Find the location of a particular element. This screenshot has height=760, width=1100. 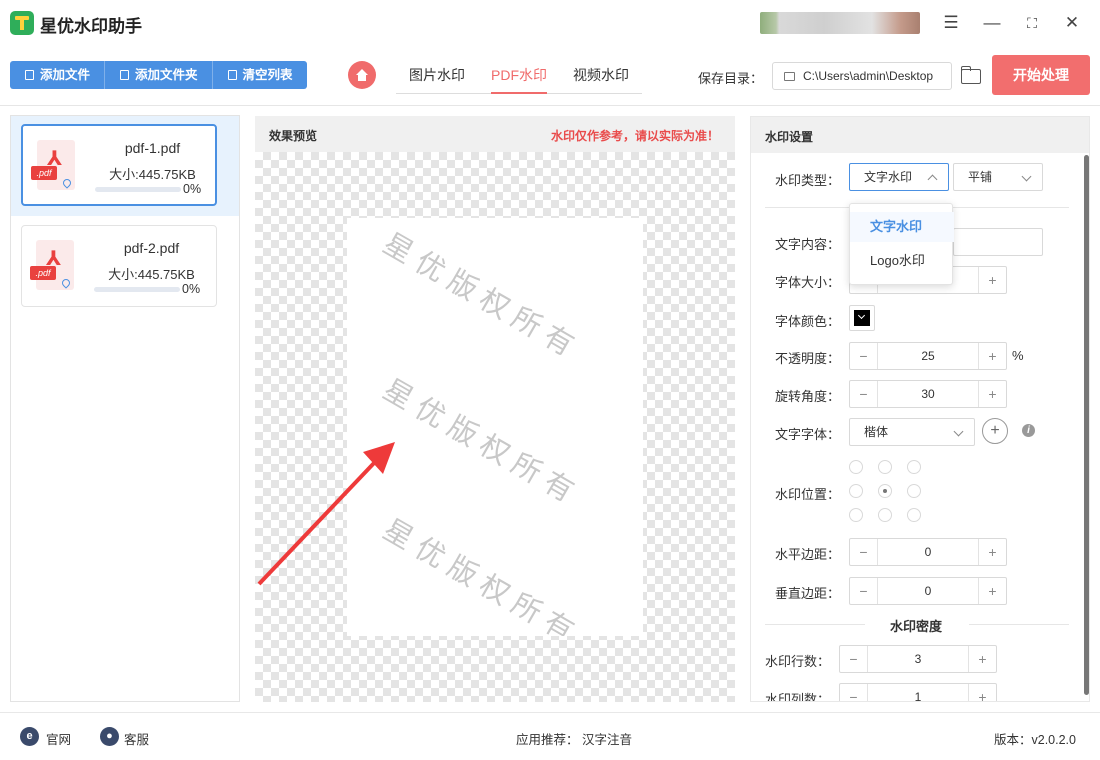

font-size-label: 字体大小： is located at coordinates (808, 282).